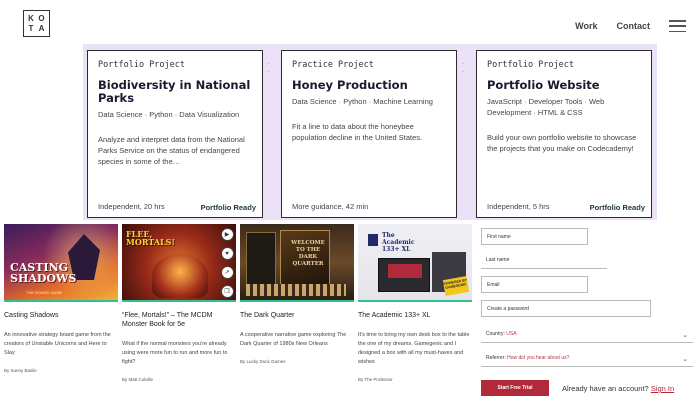 The height and width of the screenshot is (400, 700). I want to click on logo-letter: A, so click(41, 29).